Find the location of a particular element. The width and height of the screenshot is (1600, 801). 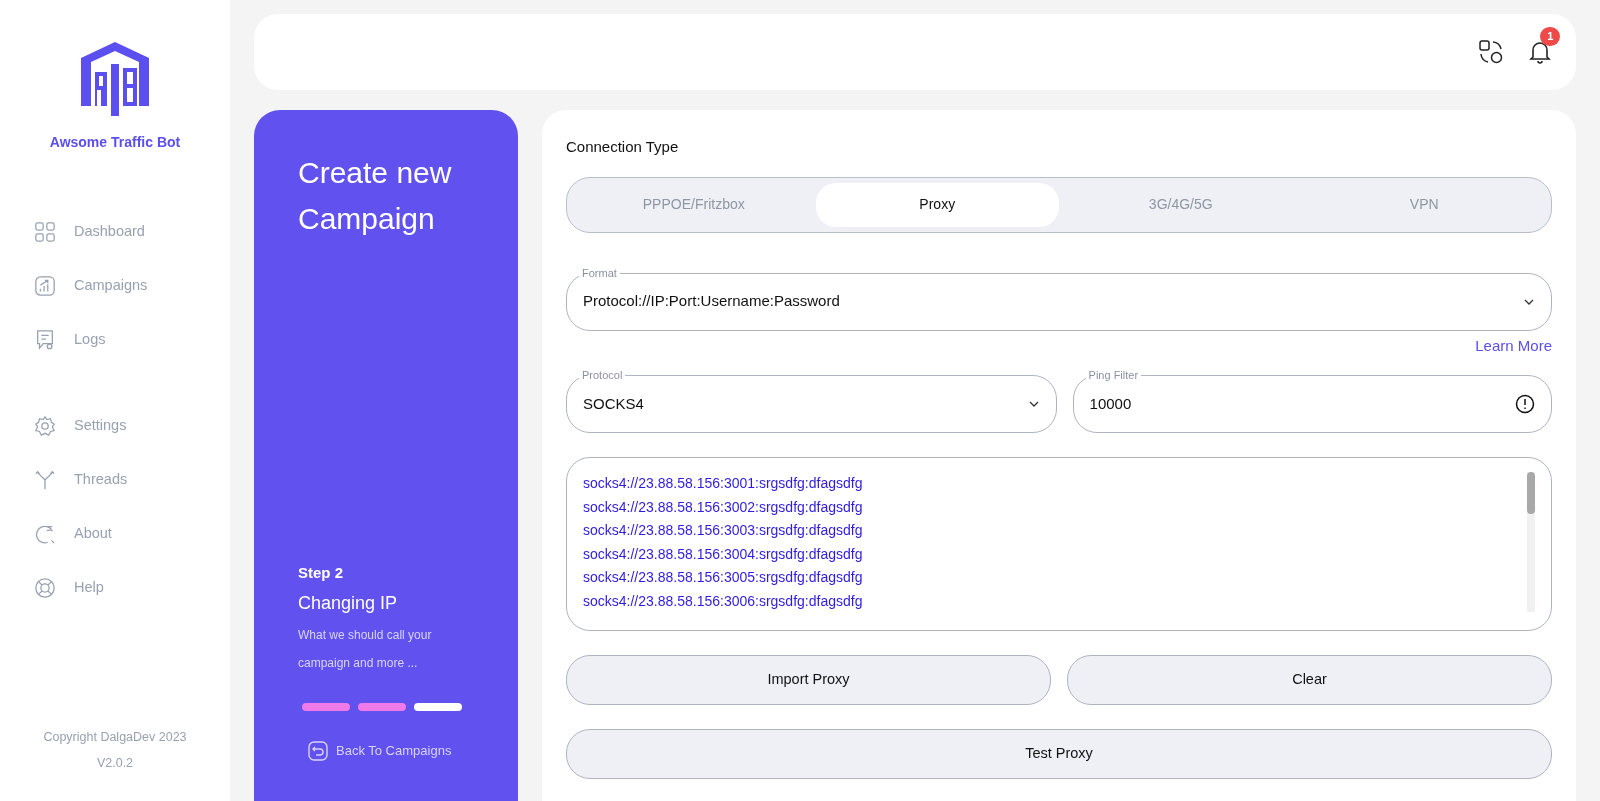

proxy-entry: socks4://23.88.58.156:3006:srgsdfg:dfagsdfg is located at coordinates (723, 601).